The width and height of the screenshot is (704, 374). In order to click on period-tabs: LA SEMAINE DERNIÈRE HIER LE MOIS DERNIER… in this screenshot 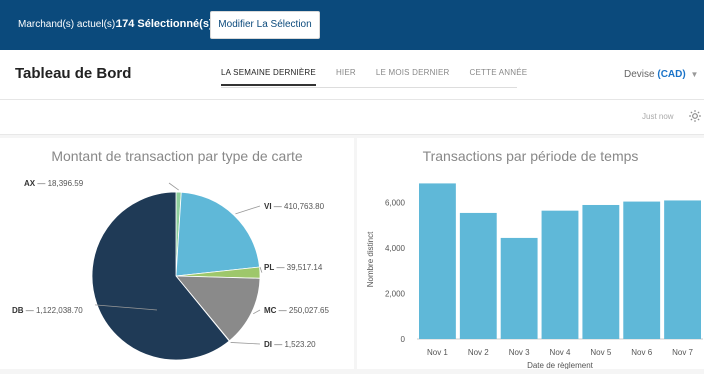, I will do `click(374, 78)`.